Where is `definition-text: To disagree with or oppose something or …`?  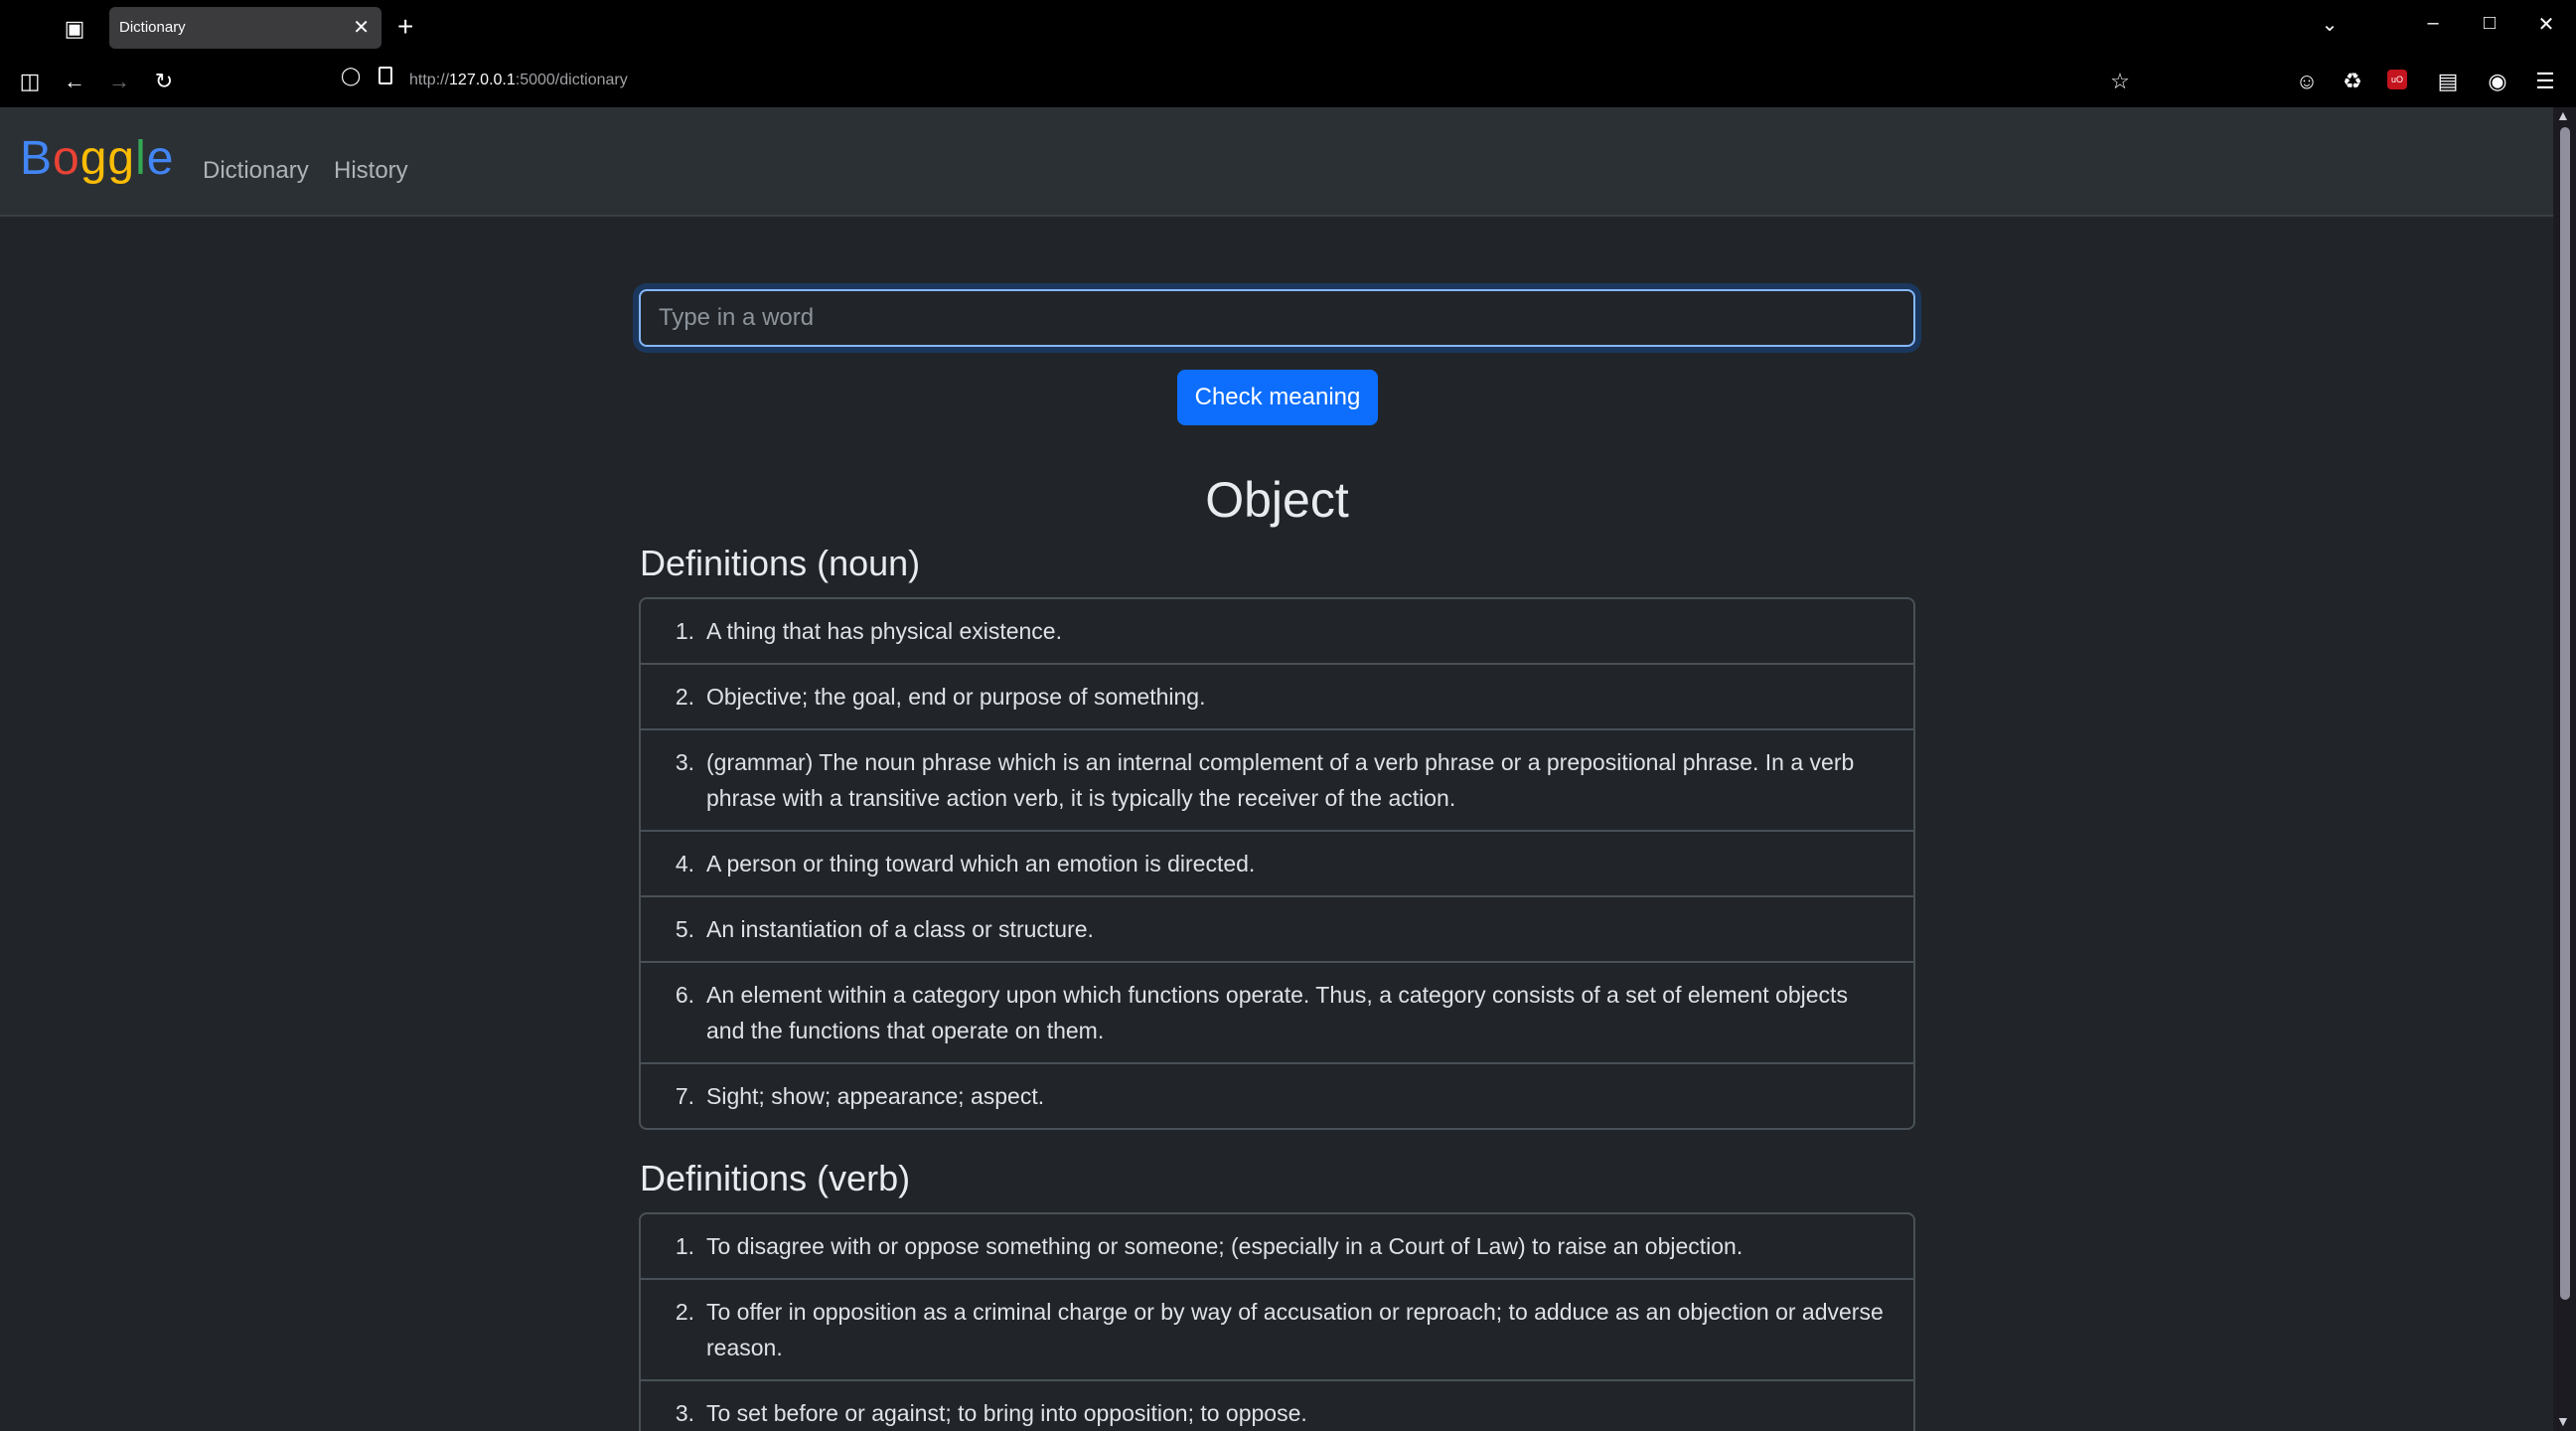
definition-text: To disagree with or oppose something or … is located at coordinates (1224, 1246).